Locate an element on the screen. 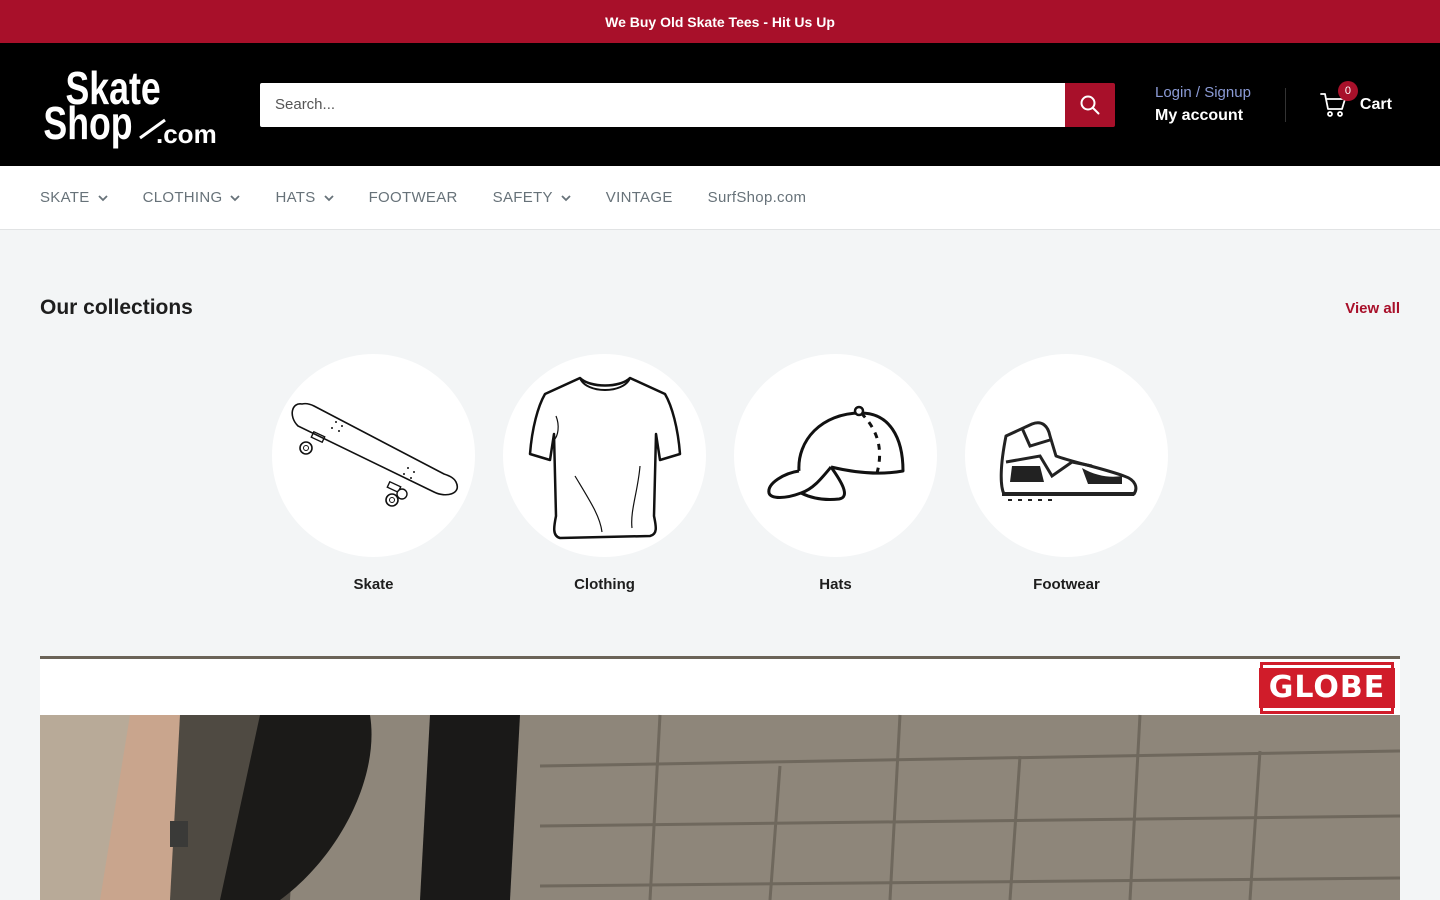  sneaker-icon is located at coordinates (1068, 460).